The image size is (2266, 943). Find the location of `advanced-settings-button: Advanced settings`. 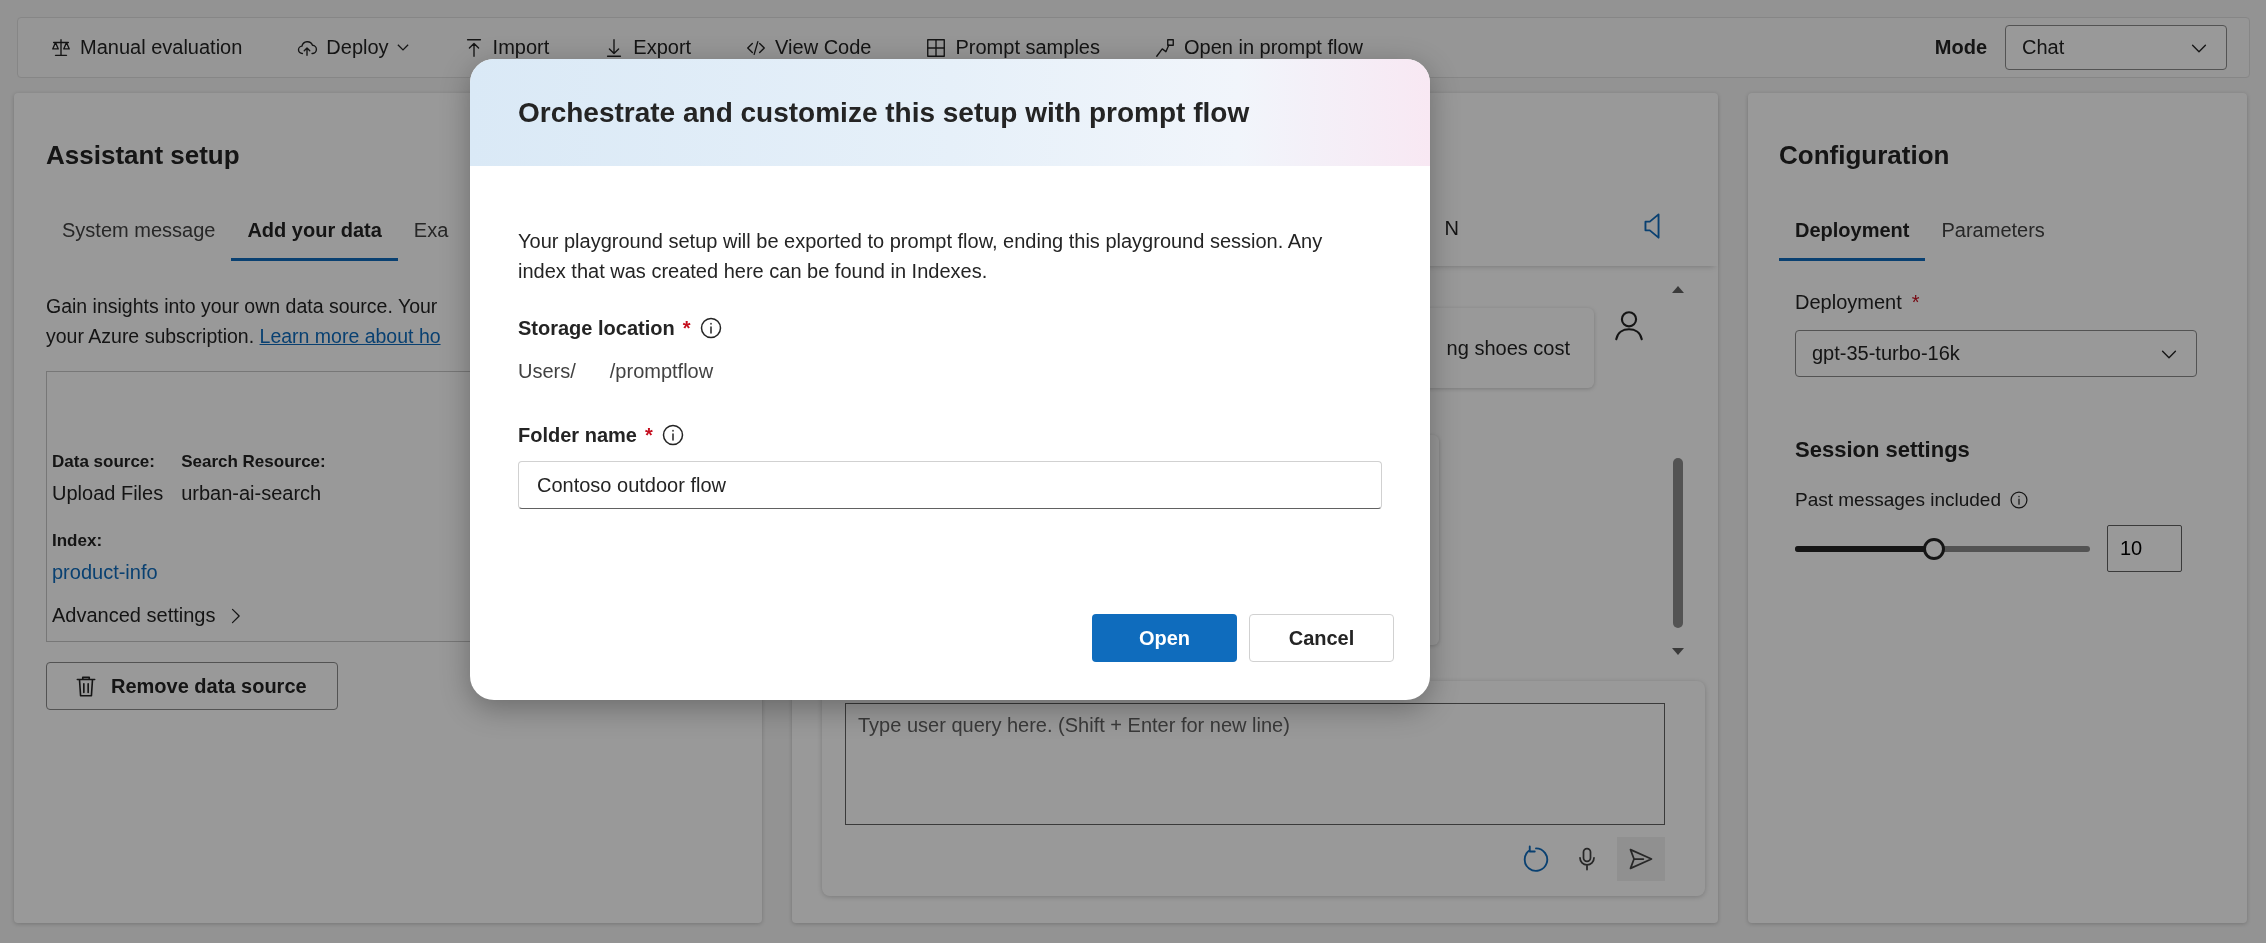

advanced-settings-button: Advanced settings is located at coordinates (149, 615).